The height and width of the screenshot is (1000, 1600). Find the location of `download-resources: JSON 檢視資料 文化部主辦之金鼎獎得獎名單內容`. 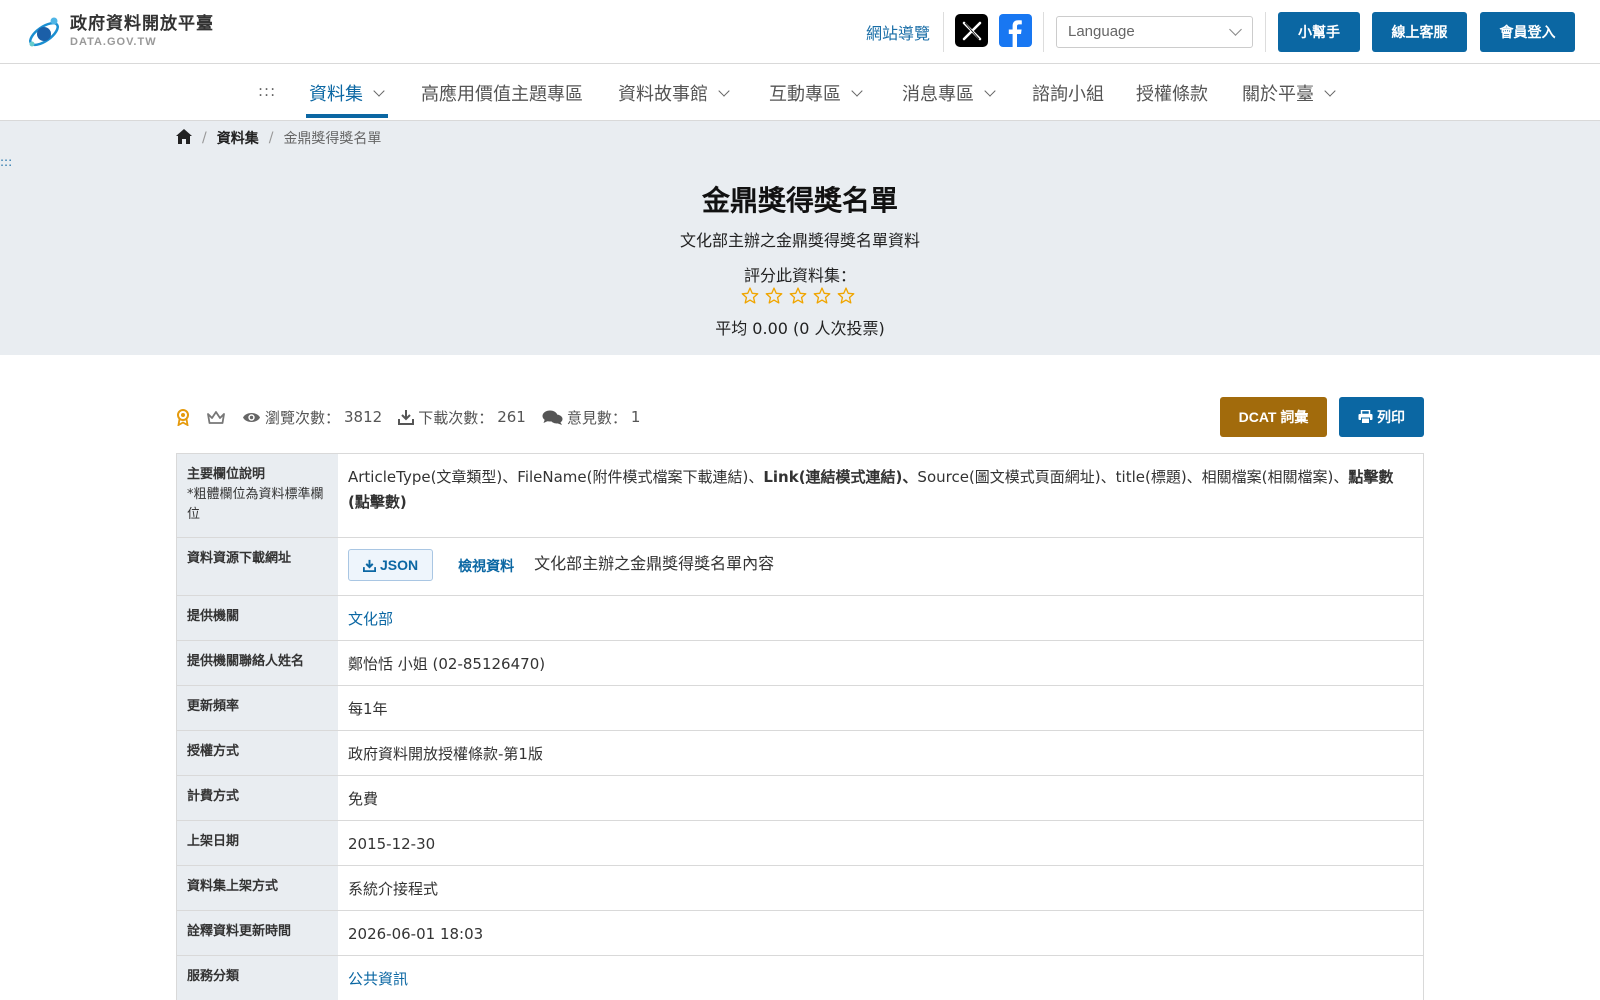

download-resources: JSON 檢視資料 文化部主辦之金鼎獎得獎名單內容 is located at coordinates (880, 566).